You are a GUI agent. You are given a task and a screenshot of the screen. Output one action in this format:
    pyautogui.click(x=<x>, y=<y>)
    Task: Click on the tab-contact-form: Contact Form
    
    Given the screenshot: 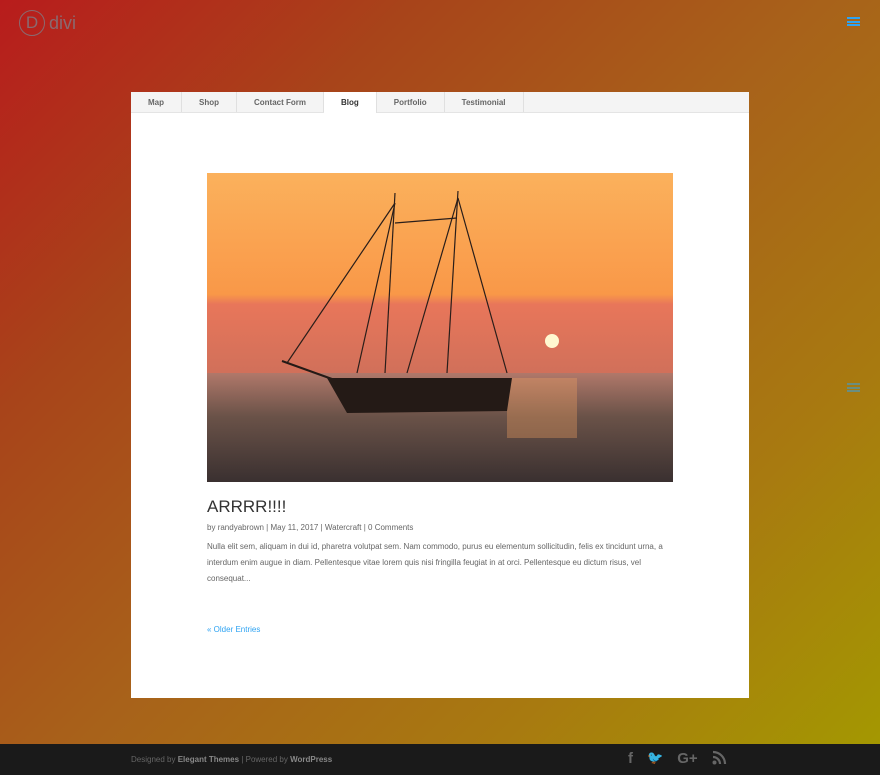 What is the action you would take?
    pyautogui.click(x=280, y=102)
    